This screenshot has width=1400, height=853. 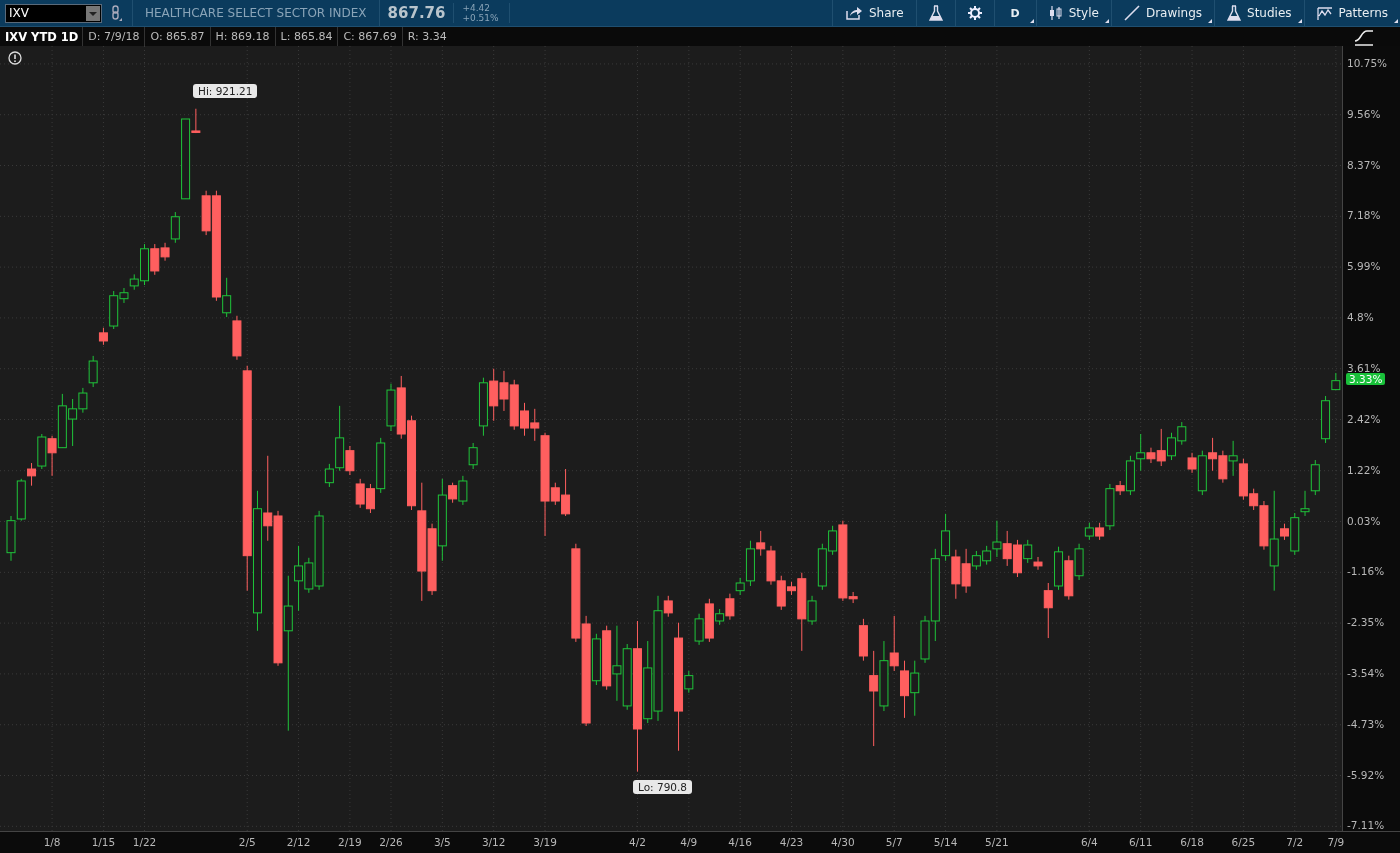 I want to click on axis-label: 5/21, so click(x=997, y=842).